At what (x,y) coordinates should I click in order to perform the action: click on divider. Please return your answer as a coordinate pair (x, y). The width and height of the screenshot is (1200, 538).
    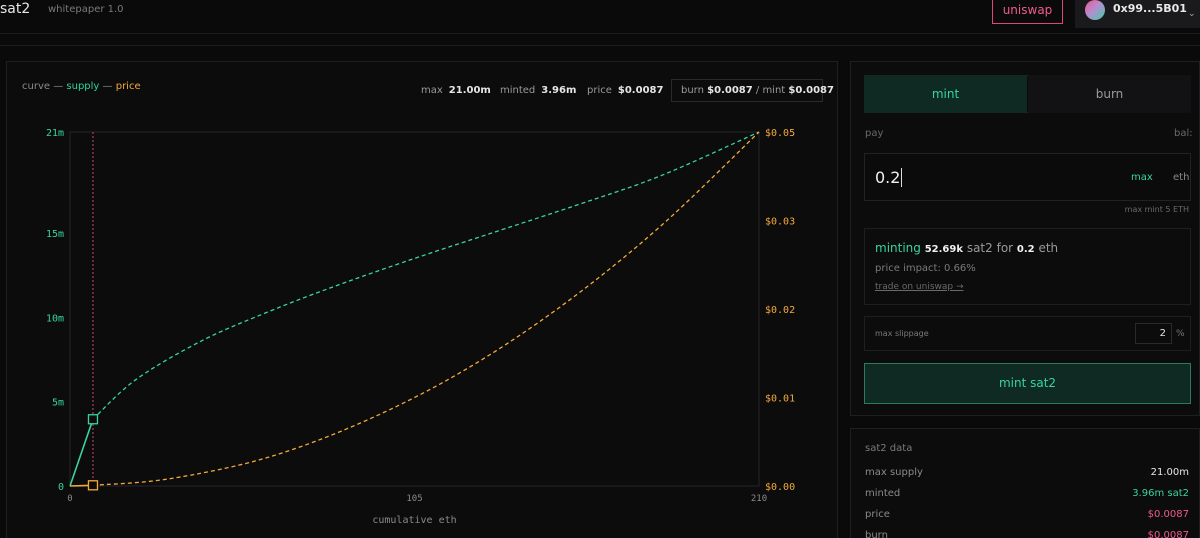
    Looking at the image, I should click on (600, 45).